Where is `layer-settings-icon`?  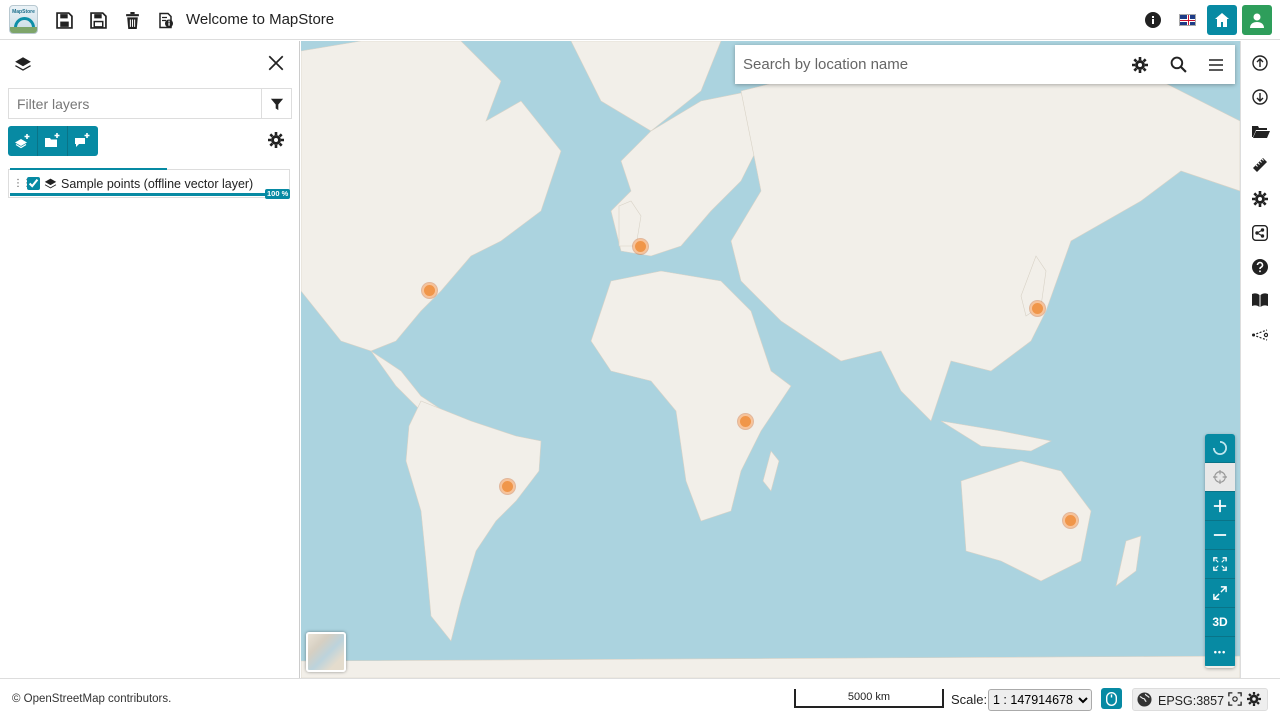
layer-settings-icon is located at coordinates (277, 141).